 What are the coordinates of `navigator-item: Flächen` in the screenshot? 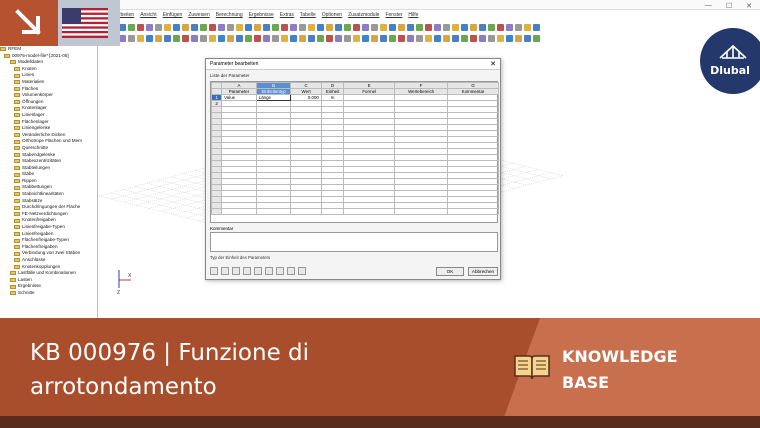 It's located at (48, 89).